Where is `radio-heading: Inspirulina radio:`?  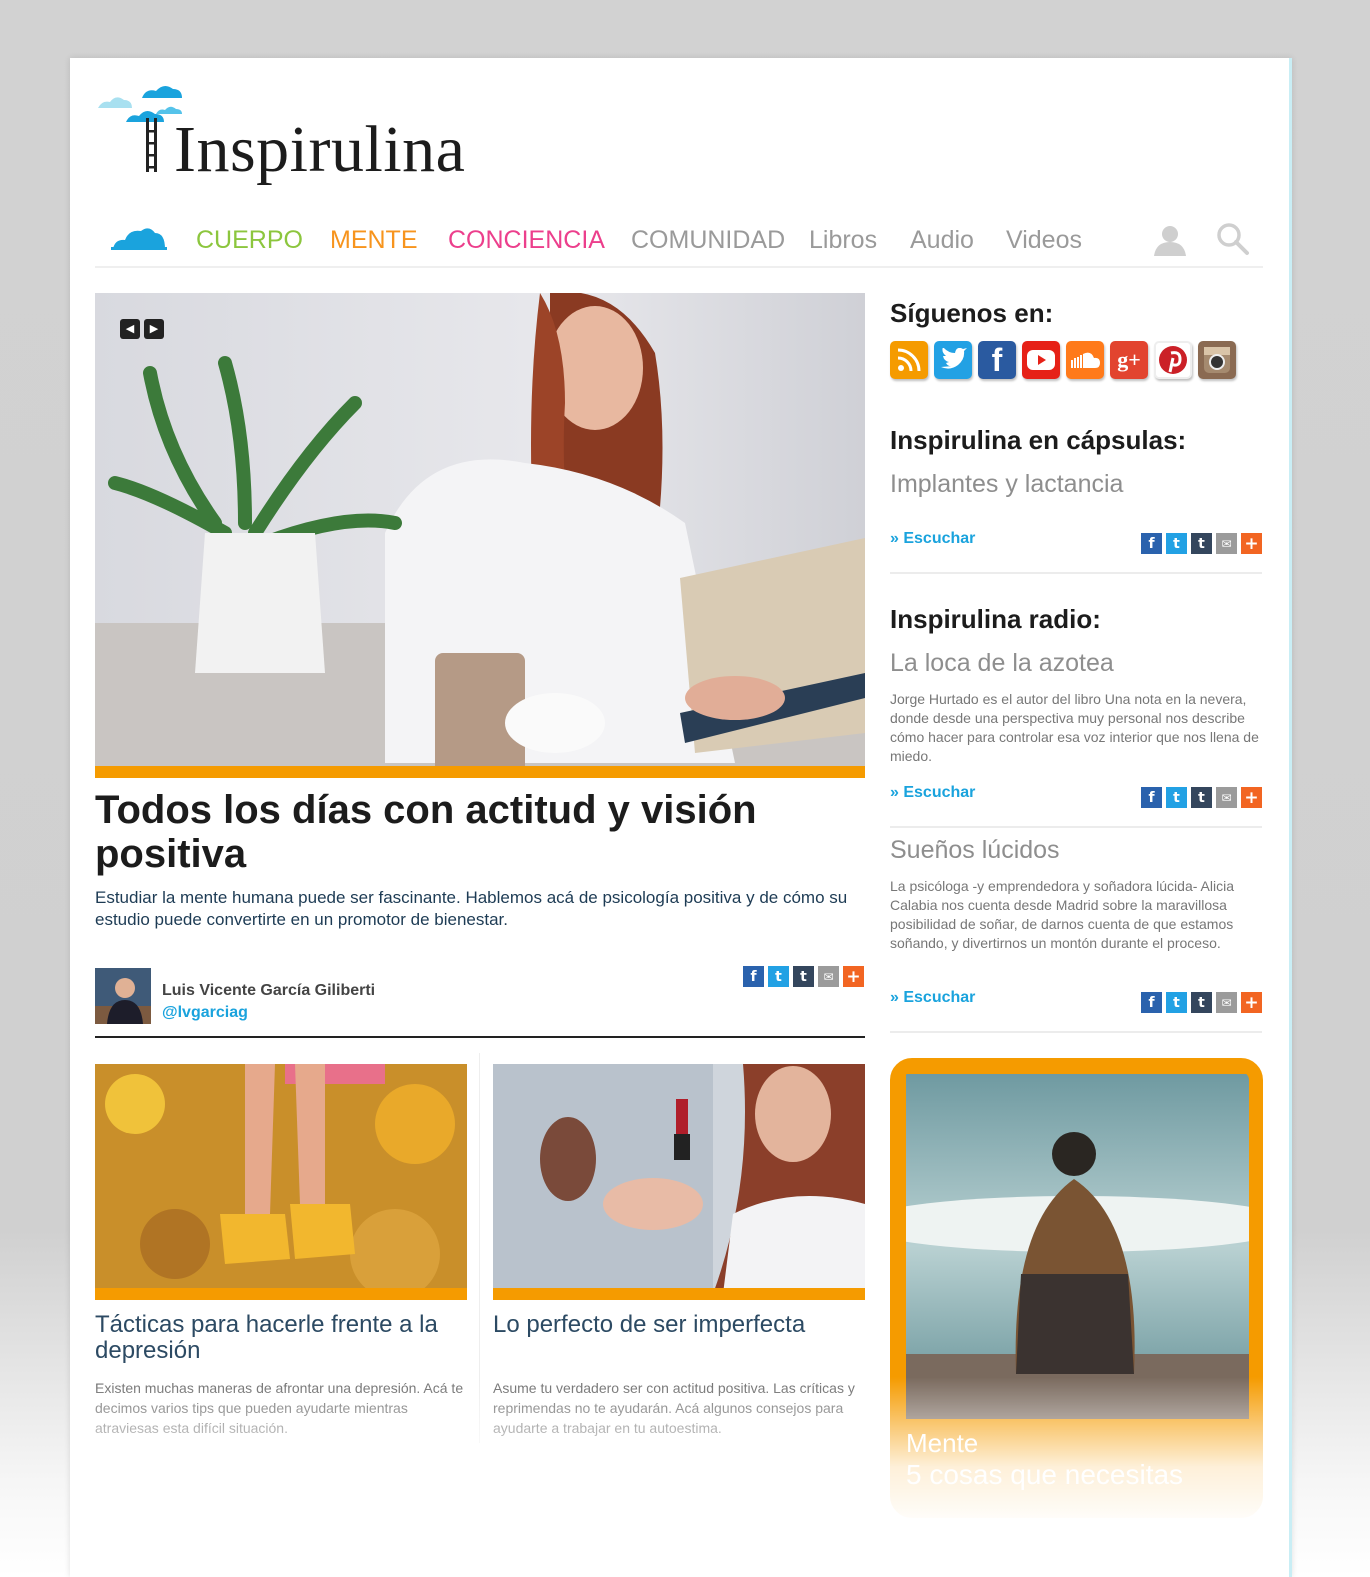
radio-heading: Inspirulina radio: is located at coordinates (995, 619).